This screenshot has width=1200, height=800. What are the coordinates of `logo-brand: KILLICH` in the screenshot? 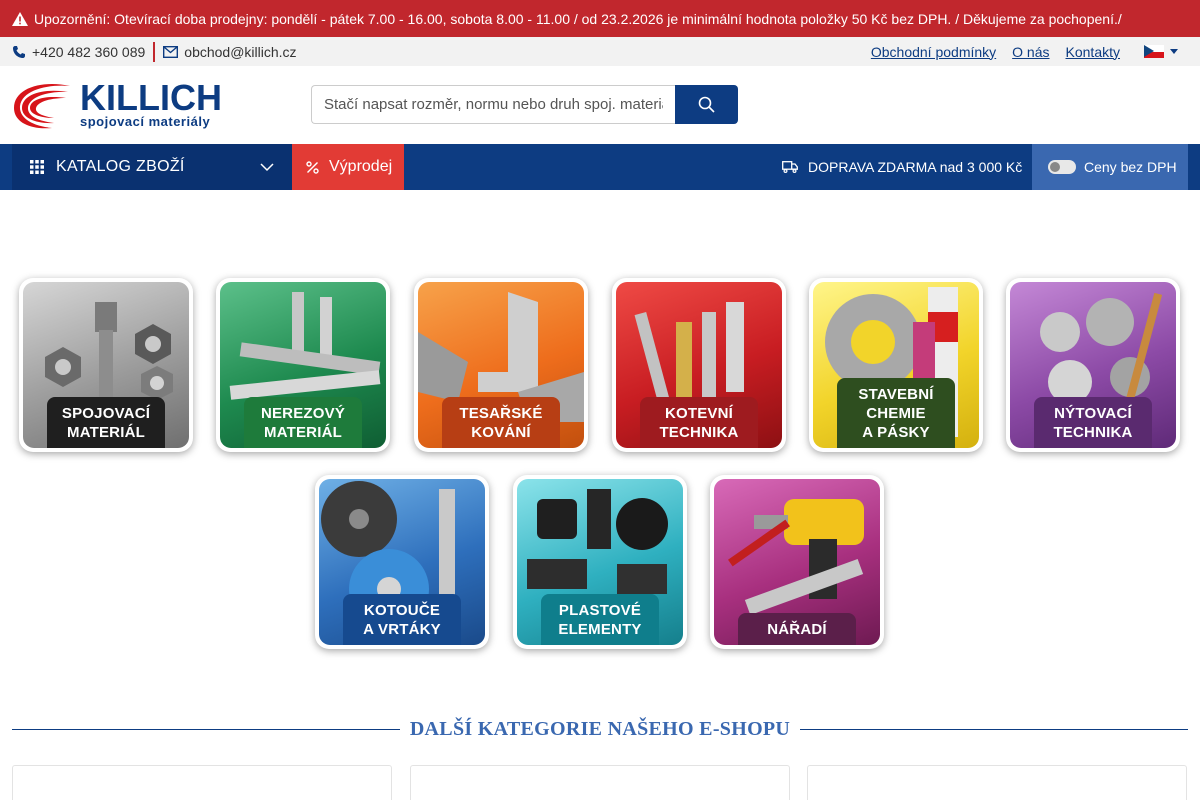 It's located at (151, 97).